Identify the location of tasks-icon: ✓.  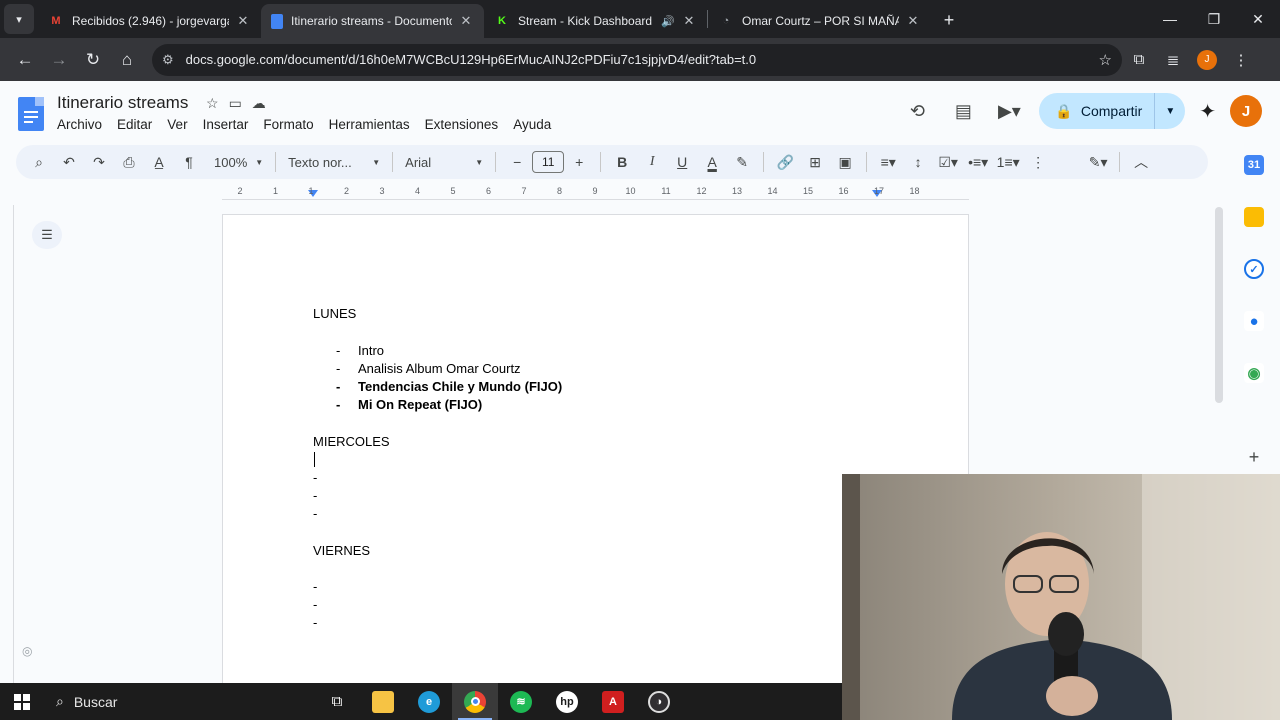
(1254, 269).